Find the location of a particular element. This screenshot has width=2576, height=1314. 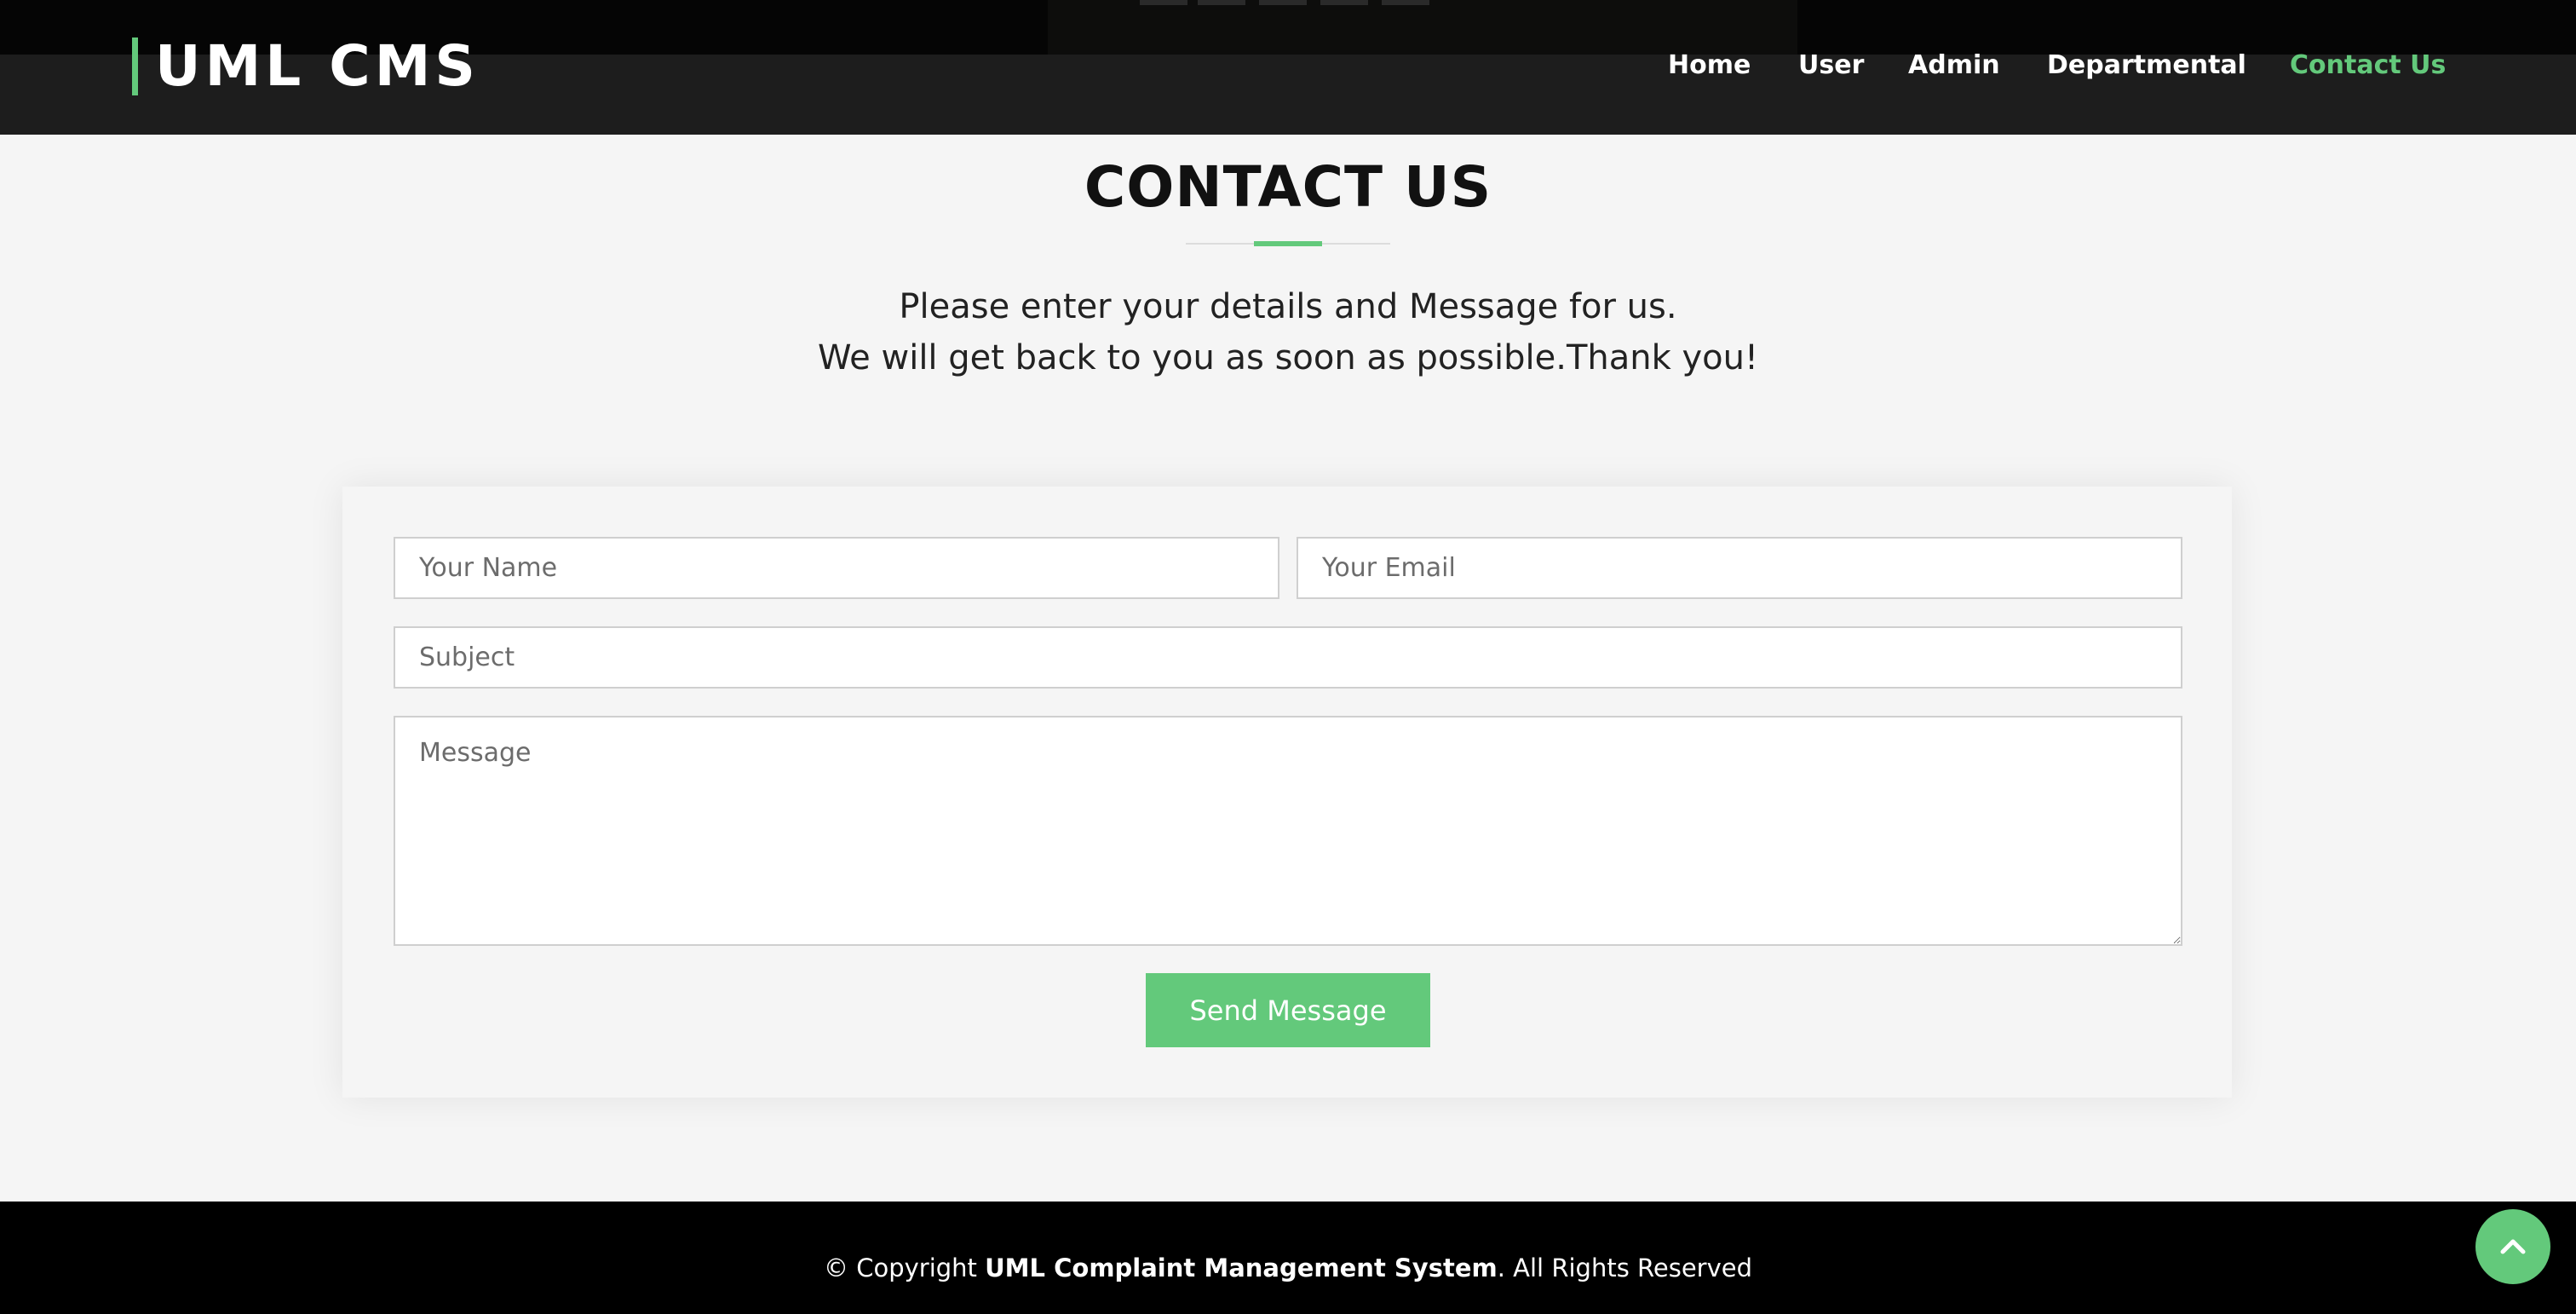

send-message-button: Send Message is located at coordinates (1288, 1010).